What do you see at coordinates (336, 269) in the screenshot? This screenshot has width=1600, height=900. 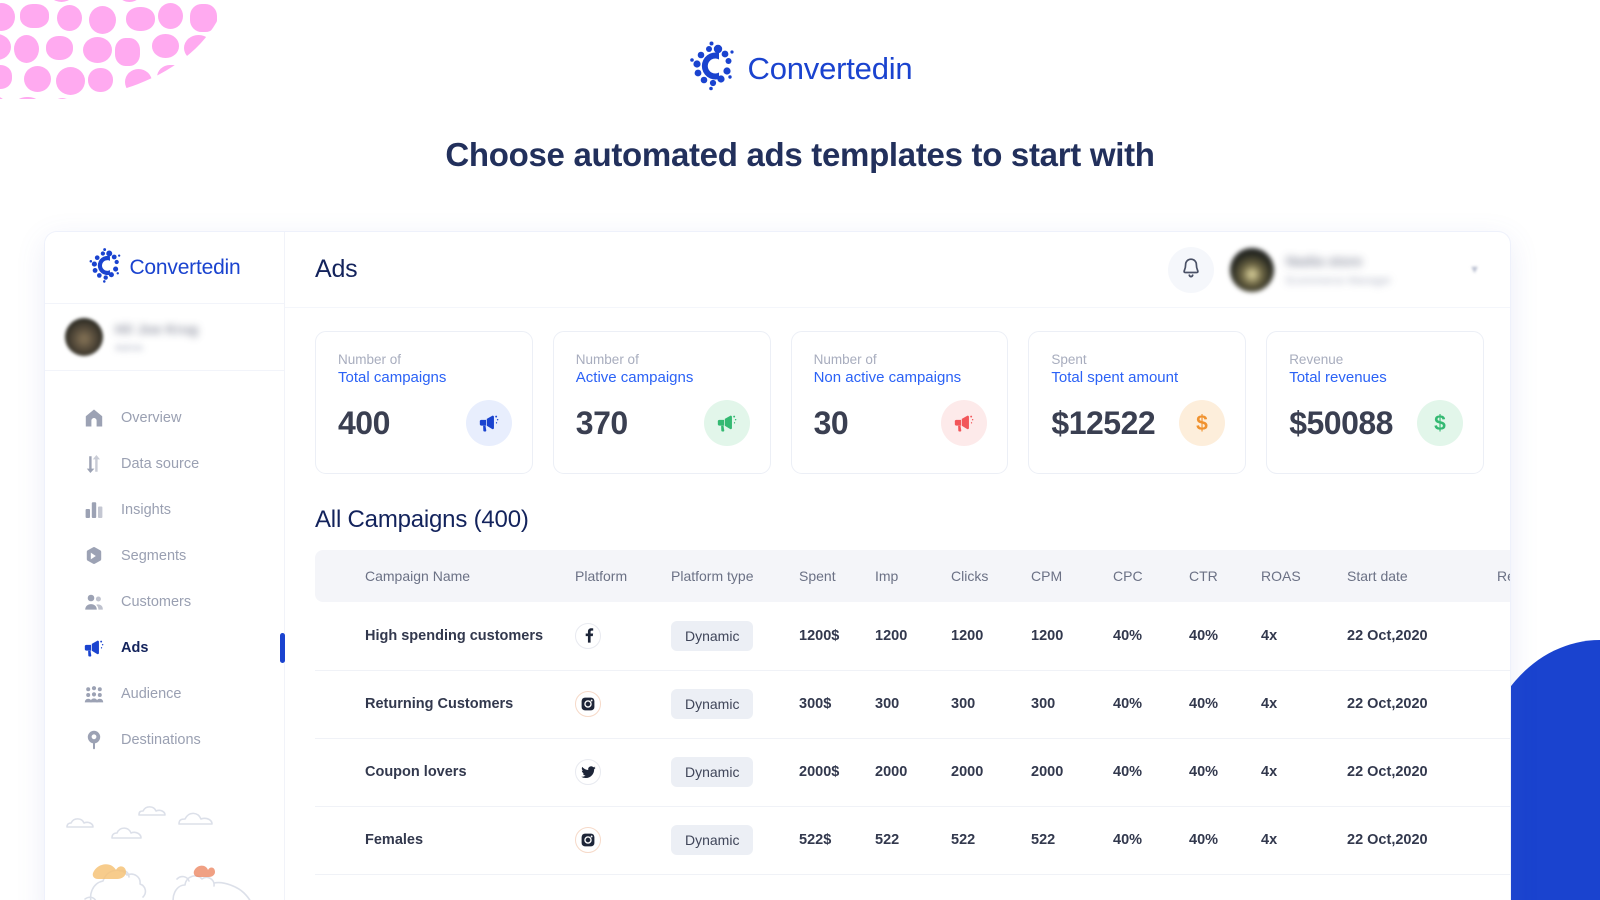 I see `page-title: Ads` at bounding box center [336, 269].